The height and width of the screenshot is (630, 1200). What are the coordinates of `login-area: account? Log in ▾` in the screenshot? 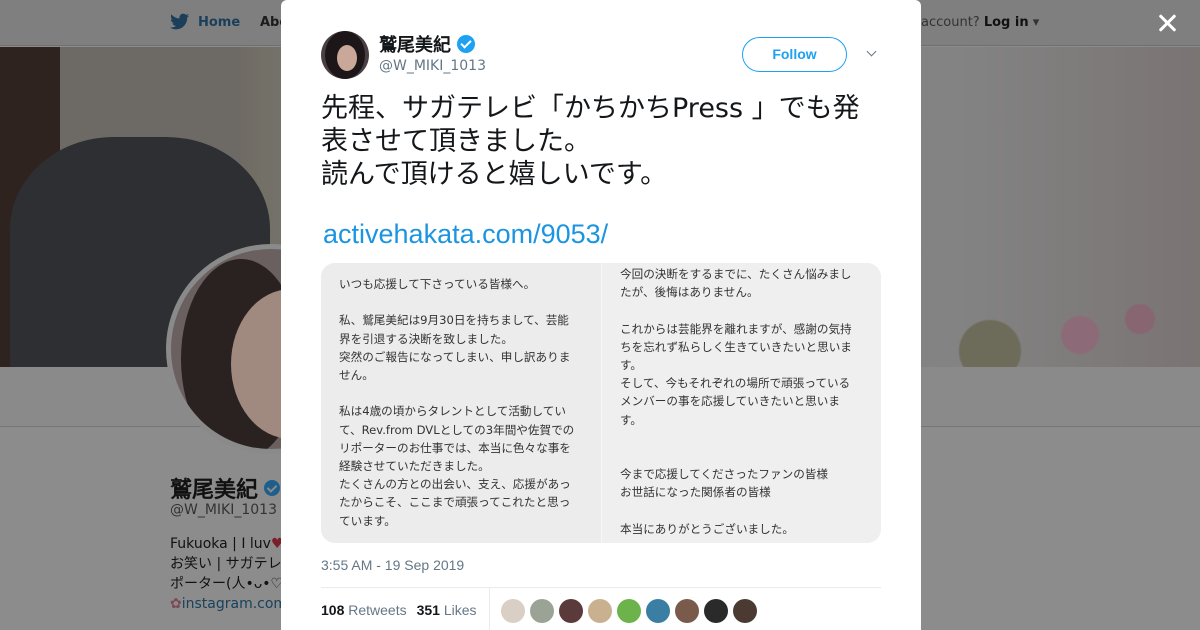 It's located at (980, 22).